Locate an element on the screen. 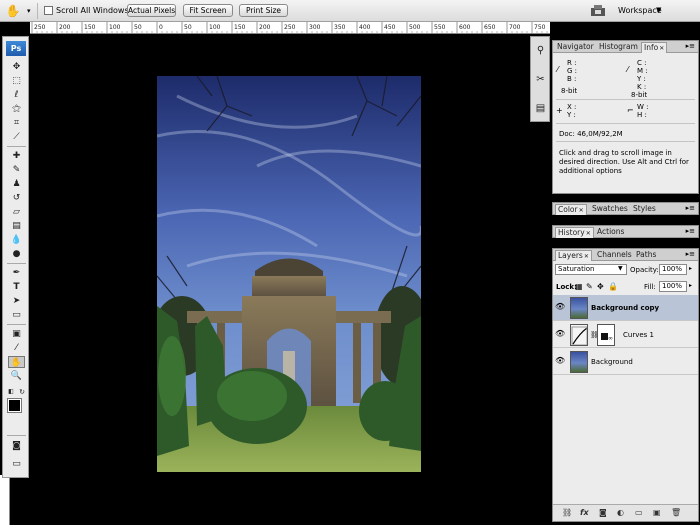  notes-tool-icon: ▣ is located at coordinates (16, 334).